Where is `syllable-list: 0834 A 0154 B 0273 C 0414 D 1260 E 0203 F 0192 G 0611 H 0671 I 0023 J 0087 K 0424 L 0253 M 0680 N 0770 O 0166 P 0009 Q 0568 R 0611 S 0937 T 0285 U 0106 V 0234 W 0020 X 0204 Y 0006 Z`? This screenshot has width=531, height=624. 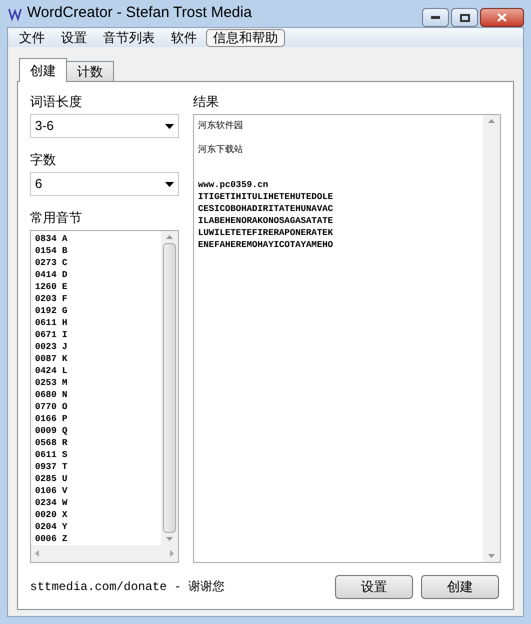 syllable-list: 0834 A 0154 B 0273 C 0414 D 1260 E 0203 F 0192 G 0611 H 0671 I 0023 J 0087 K 0424 L 0253 M 0680 N 0770 O 0166 P 0009 Q 0568 R 0611 S 0937 T 0285 U 0106 V 0234 W 0020 X 0204 Y 0006 Z is located at coordinates (104, 396).